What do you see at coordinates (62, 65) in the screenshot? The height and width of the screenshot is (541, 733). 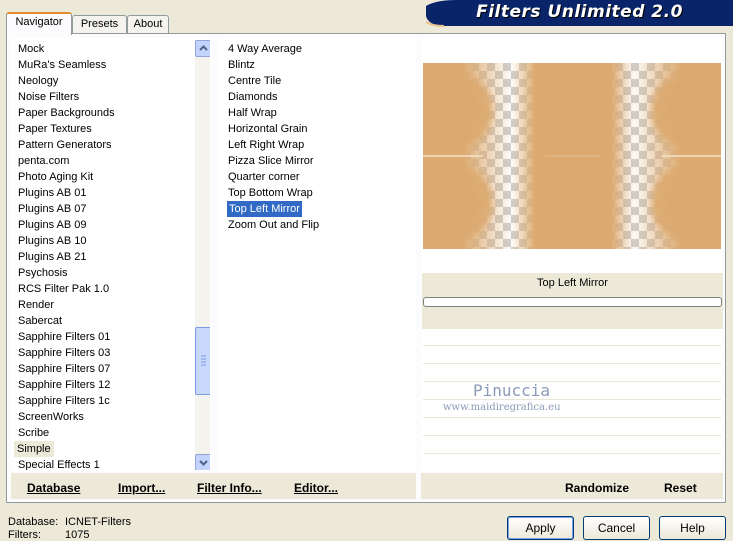 I see `category-item: MuRa's Seamless` at bounding box center [62, 65].